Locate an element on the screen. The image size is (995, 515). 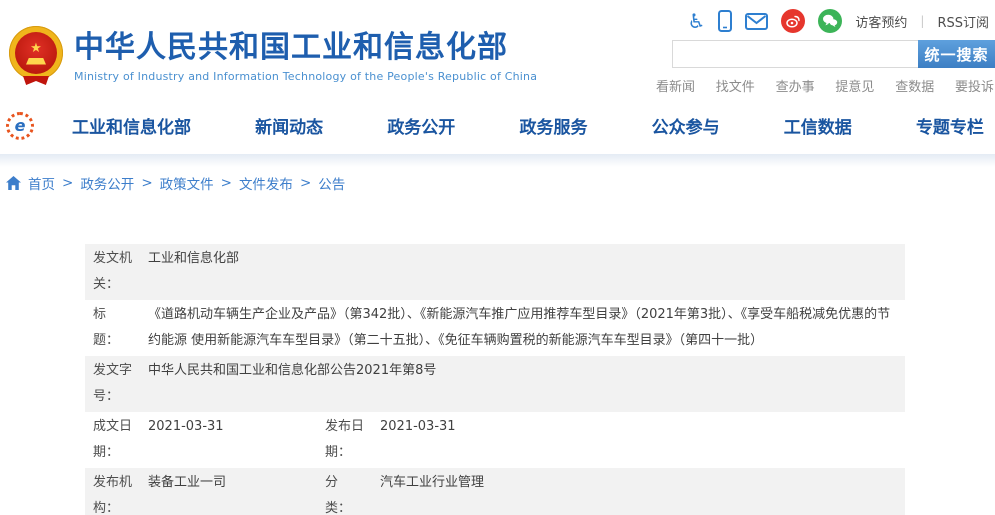
quick-link-data: 查数据 is located at coordinates (914, 85).